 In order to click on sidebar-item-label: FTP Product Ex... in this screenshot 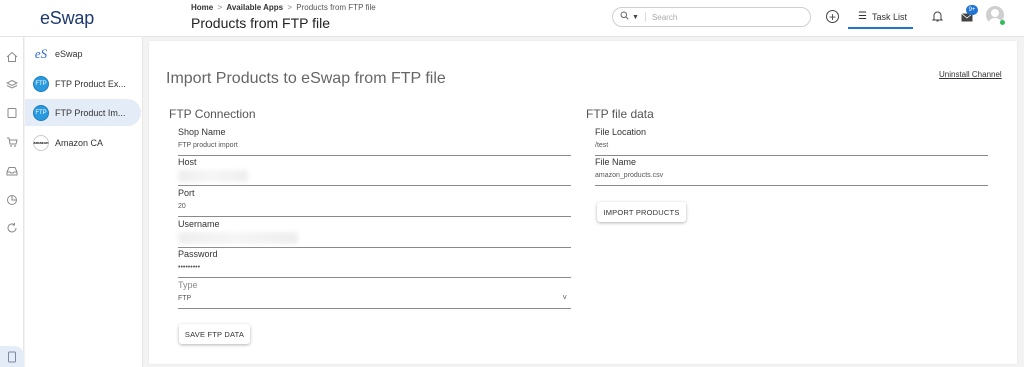, I will do `click(90, 83)`.